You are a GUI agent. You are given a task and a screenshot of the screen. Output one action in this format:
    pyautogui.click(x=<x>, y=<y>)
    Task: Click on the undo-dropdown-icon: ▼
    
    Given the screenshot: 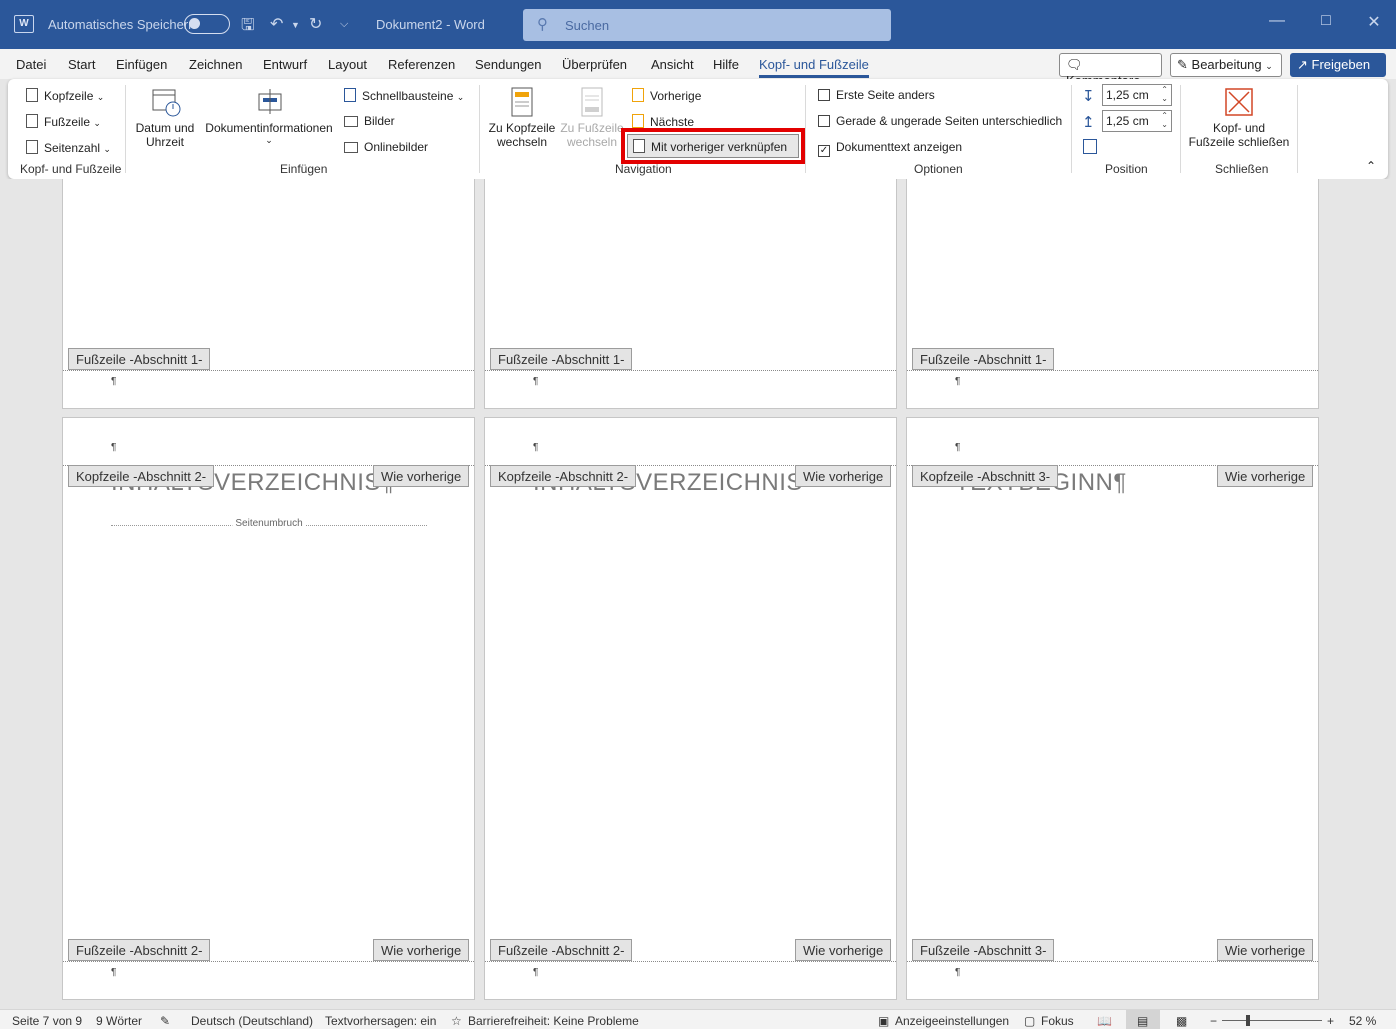 What is the action you would take?
    pyautogui.click(x=295, y=25)
    